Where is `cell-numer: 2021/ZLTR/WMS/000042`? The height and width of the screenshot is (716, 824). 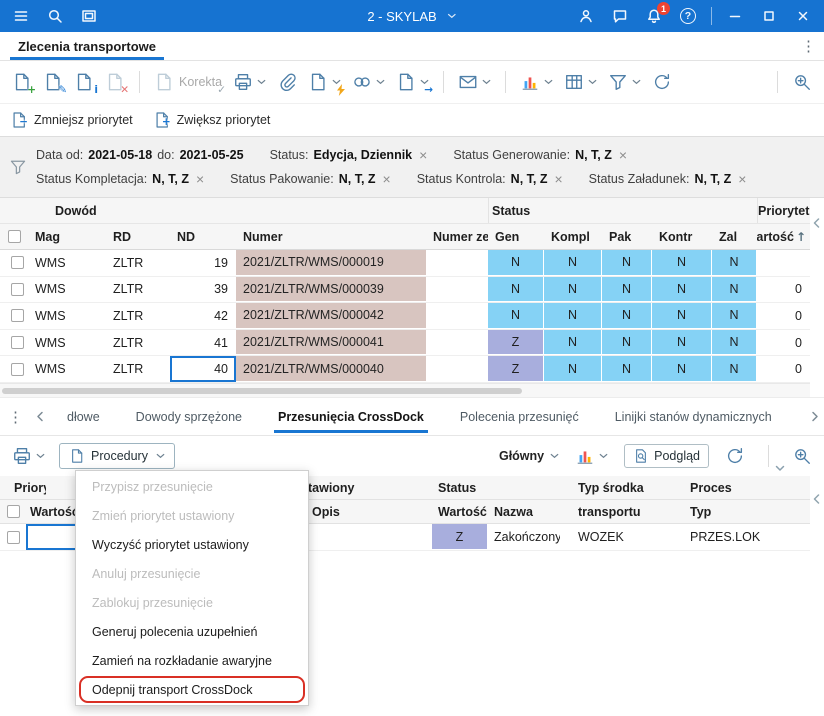
cell-numer: 2021/ZLTR/WMS/000042 is located at coordinates (331, 316).